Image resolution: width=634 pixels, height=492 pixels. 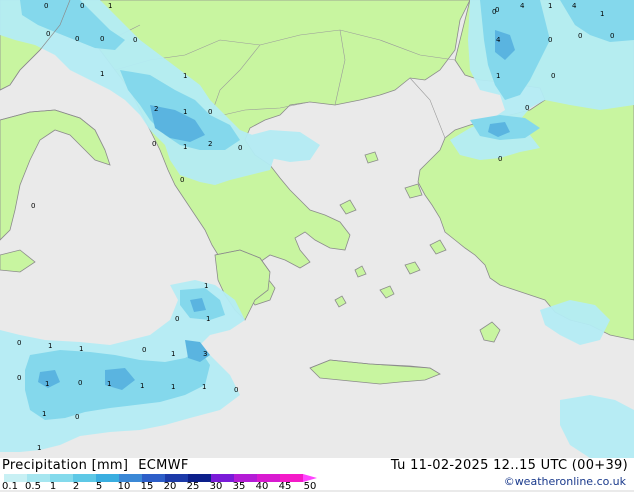 I want to click on color-scale-tick-label: 0.1, so click(x=10, y=486).